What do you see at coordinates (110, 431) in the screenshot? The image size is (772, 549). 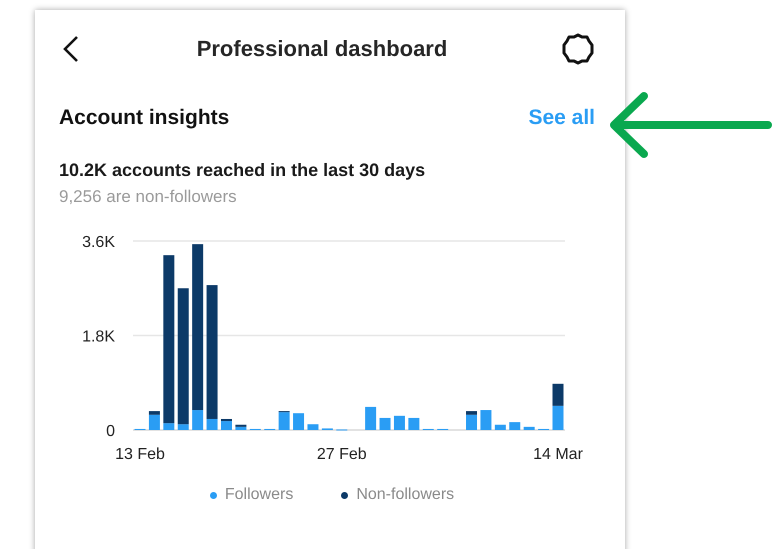 I see `y-axis-label: 0` at bounding box center [110, 431].